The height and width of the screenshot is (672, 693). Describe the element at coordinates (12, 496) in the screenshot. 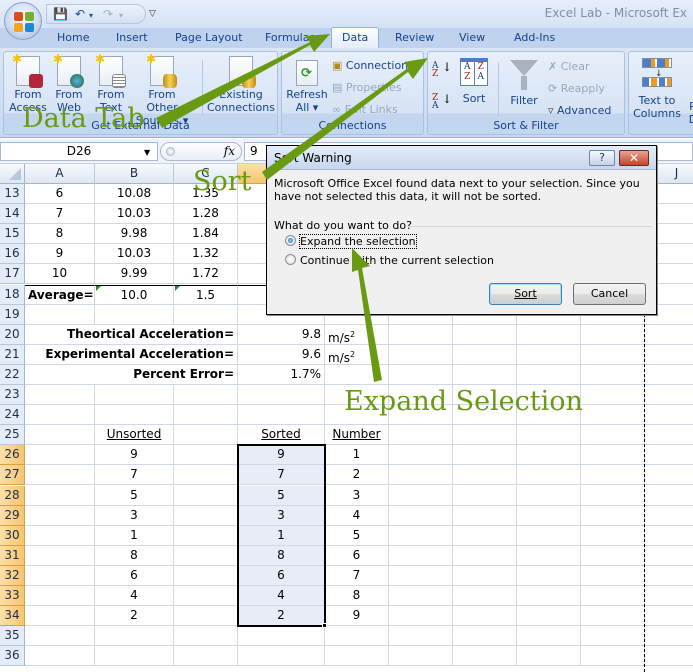

I see `row-header: 28` at that location.